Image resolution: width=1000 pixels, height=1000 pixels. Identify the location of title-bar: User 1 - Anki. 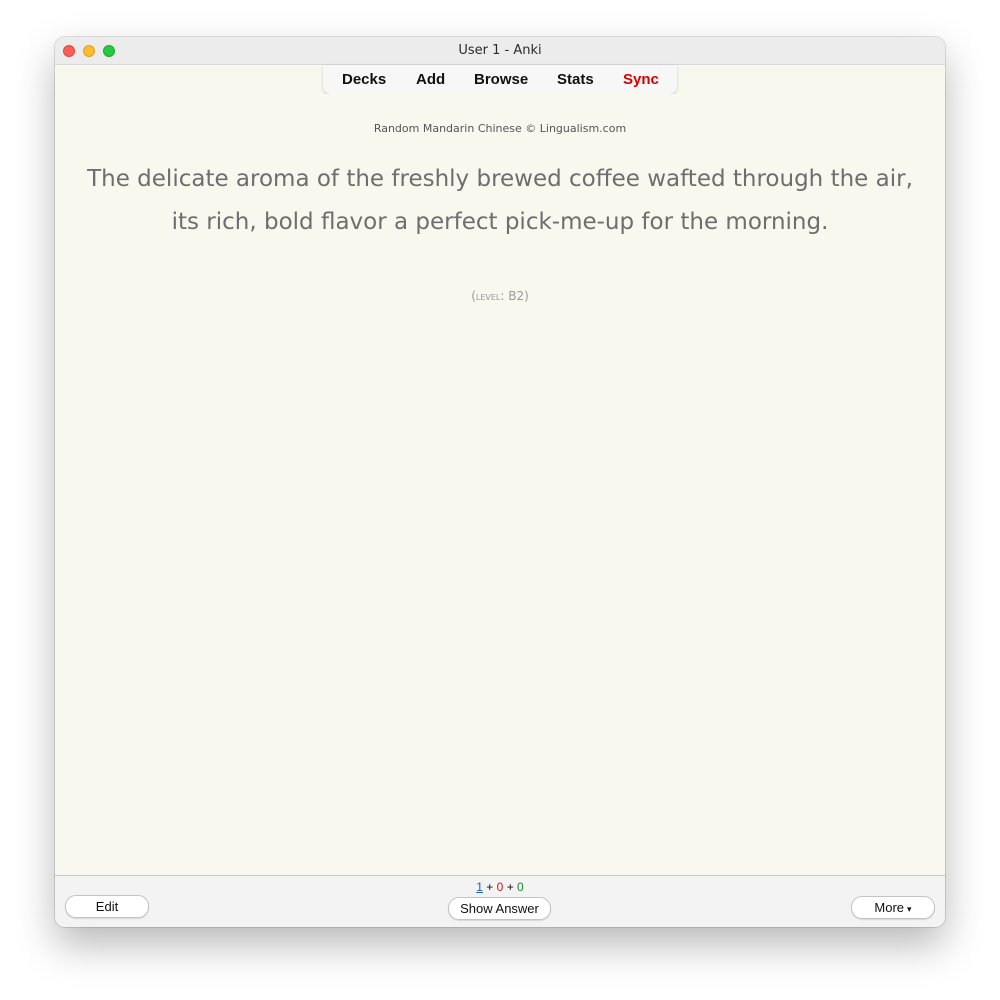
(500, 51).